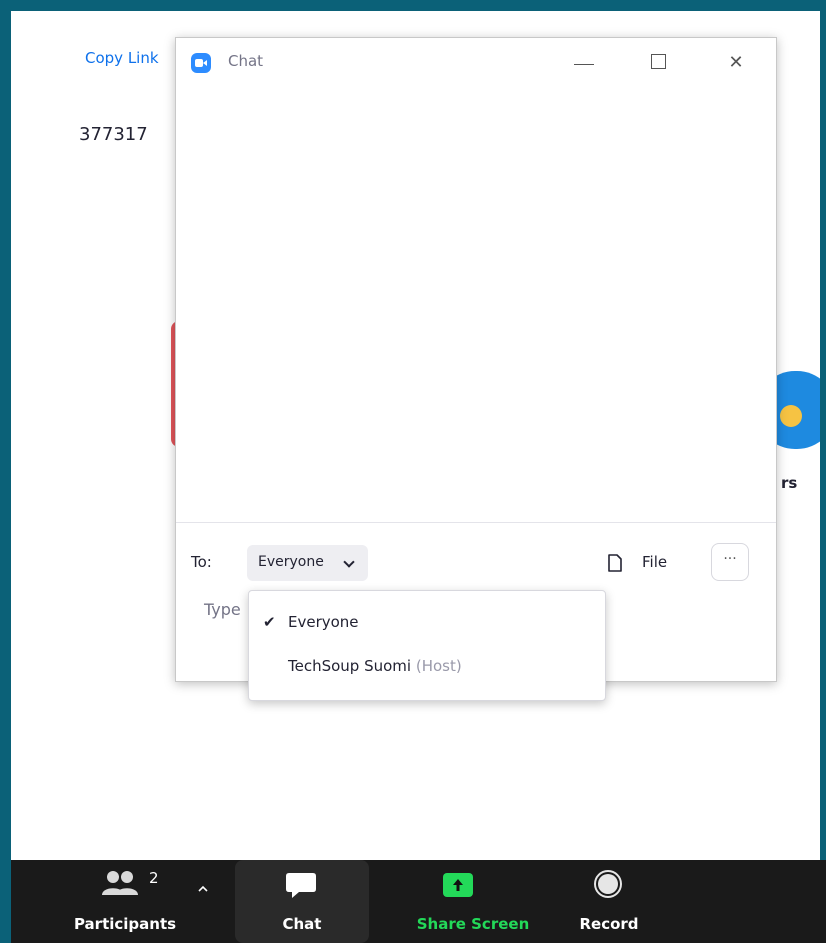 This screenshot has height=943, width=826. Describe the element at coordinates (791, 416) in the screenshot. I see `background-icon-dot` at that location.